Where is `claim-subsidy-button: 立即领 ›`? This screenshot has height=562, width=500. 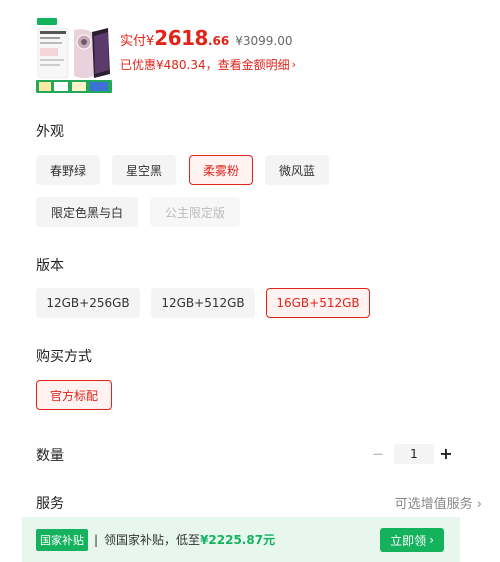 claim-subsidy-button: 立即领 › is located at coordinates (412, 540).